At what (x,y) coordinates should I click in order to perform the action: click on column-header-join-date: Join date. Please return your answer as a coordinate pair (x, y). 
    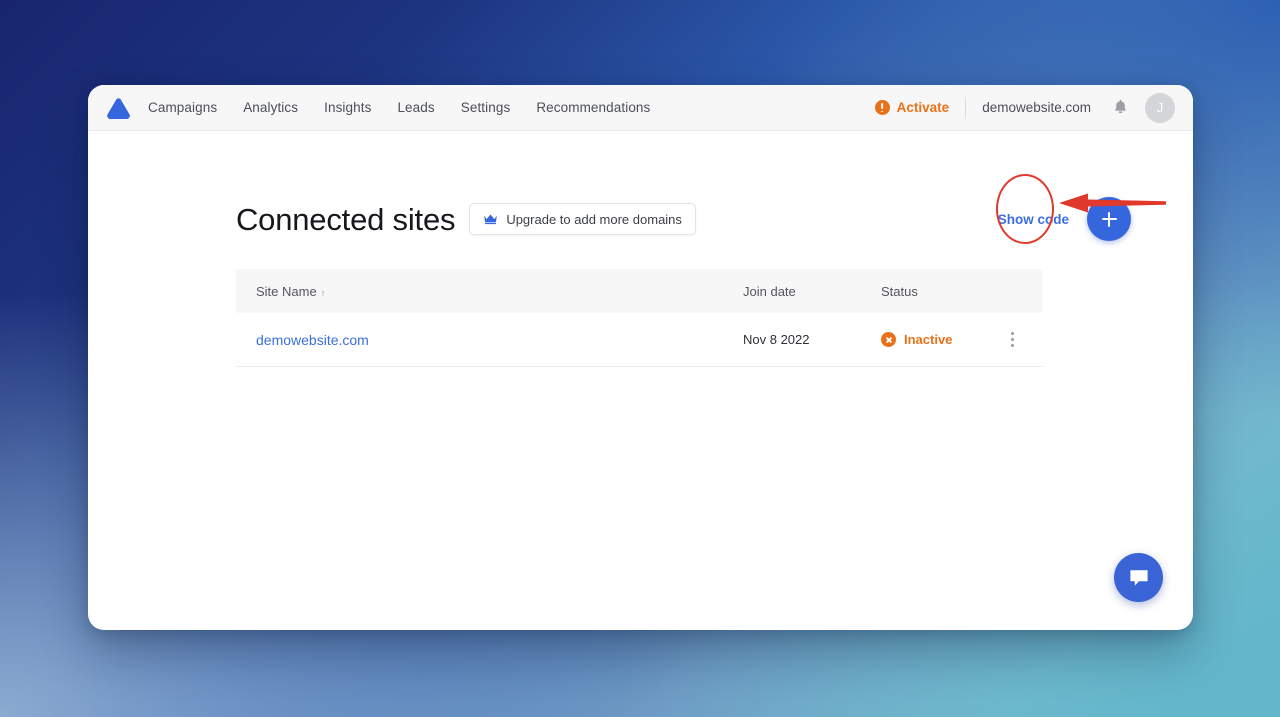
    Looking at the image, I should click on (812, 291).